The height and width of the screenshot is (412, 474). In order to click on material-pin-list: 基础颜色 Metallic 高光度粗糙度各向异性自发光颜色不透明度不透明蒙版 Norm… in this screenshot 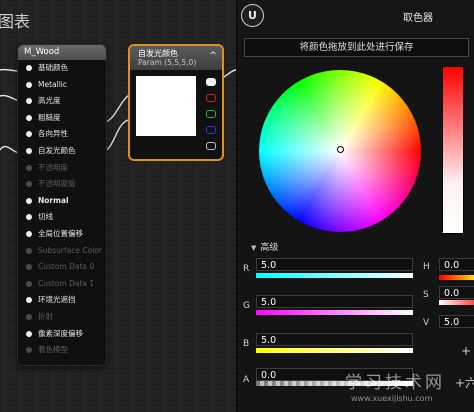, I will do `click(62, 209)`.